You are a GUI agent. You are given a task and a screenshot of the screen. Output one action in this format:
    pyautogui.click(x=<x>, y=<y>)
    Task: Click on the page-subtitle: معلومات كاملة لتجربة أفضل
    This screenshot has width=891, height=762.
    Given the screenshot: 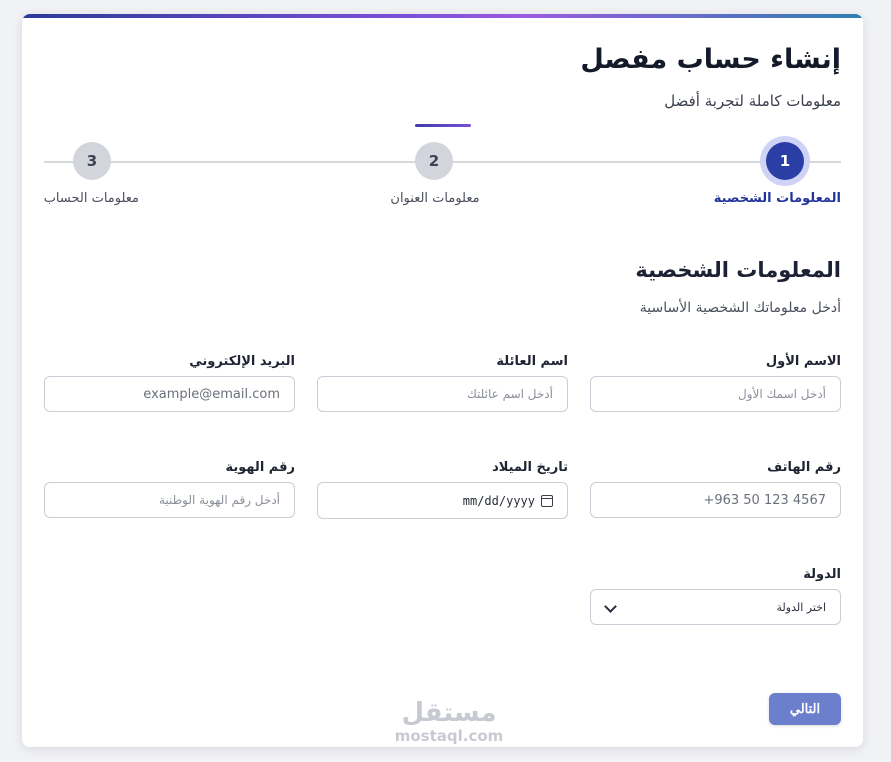 What is the action you would take?
    pyautogui.click(x=752, y=101)
    